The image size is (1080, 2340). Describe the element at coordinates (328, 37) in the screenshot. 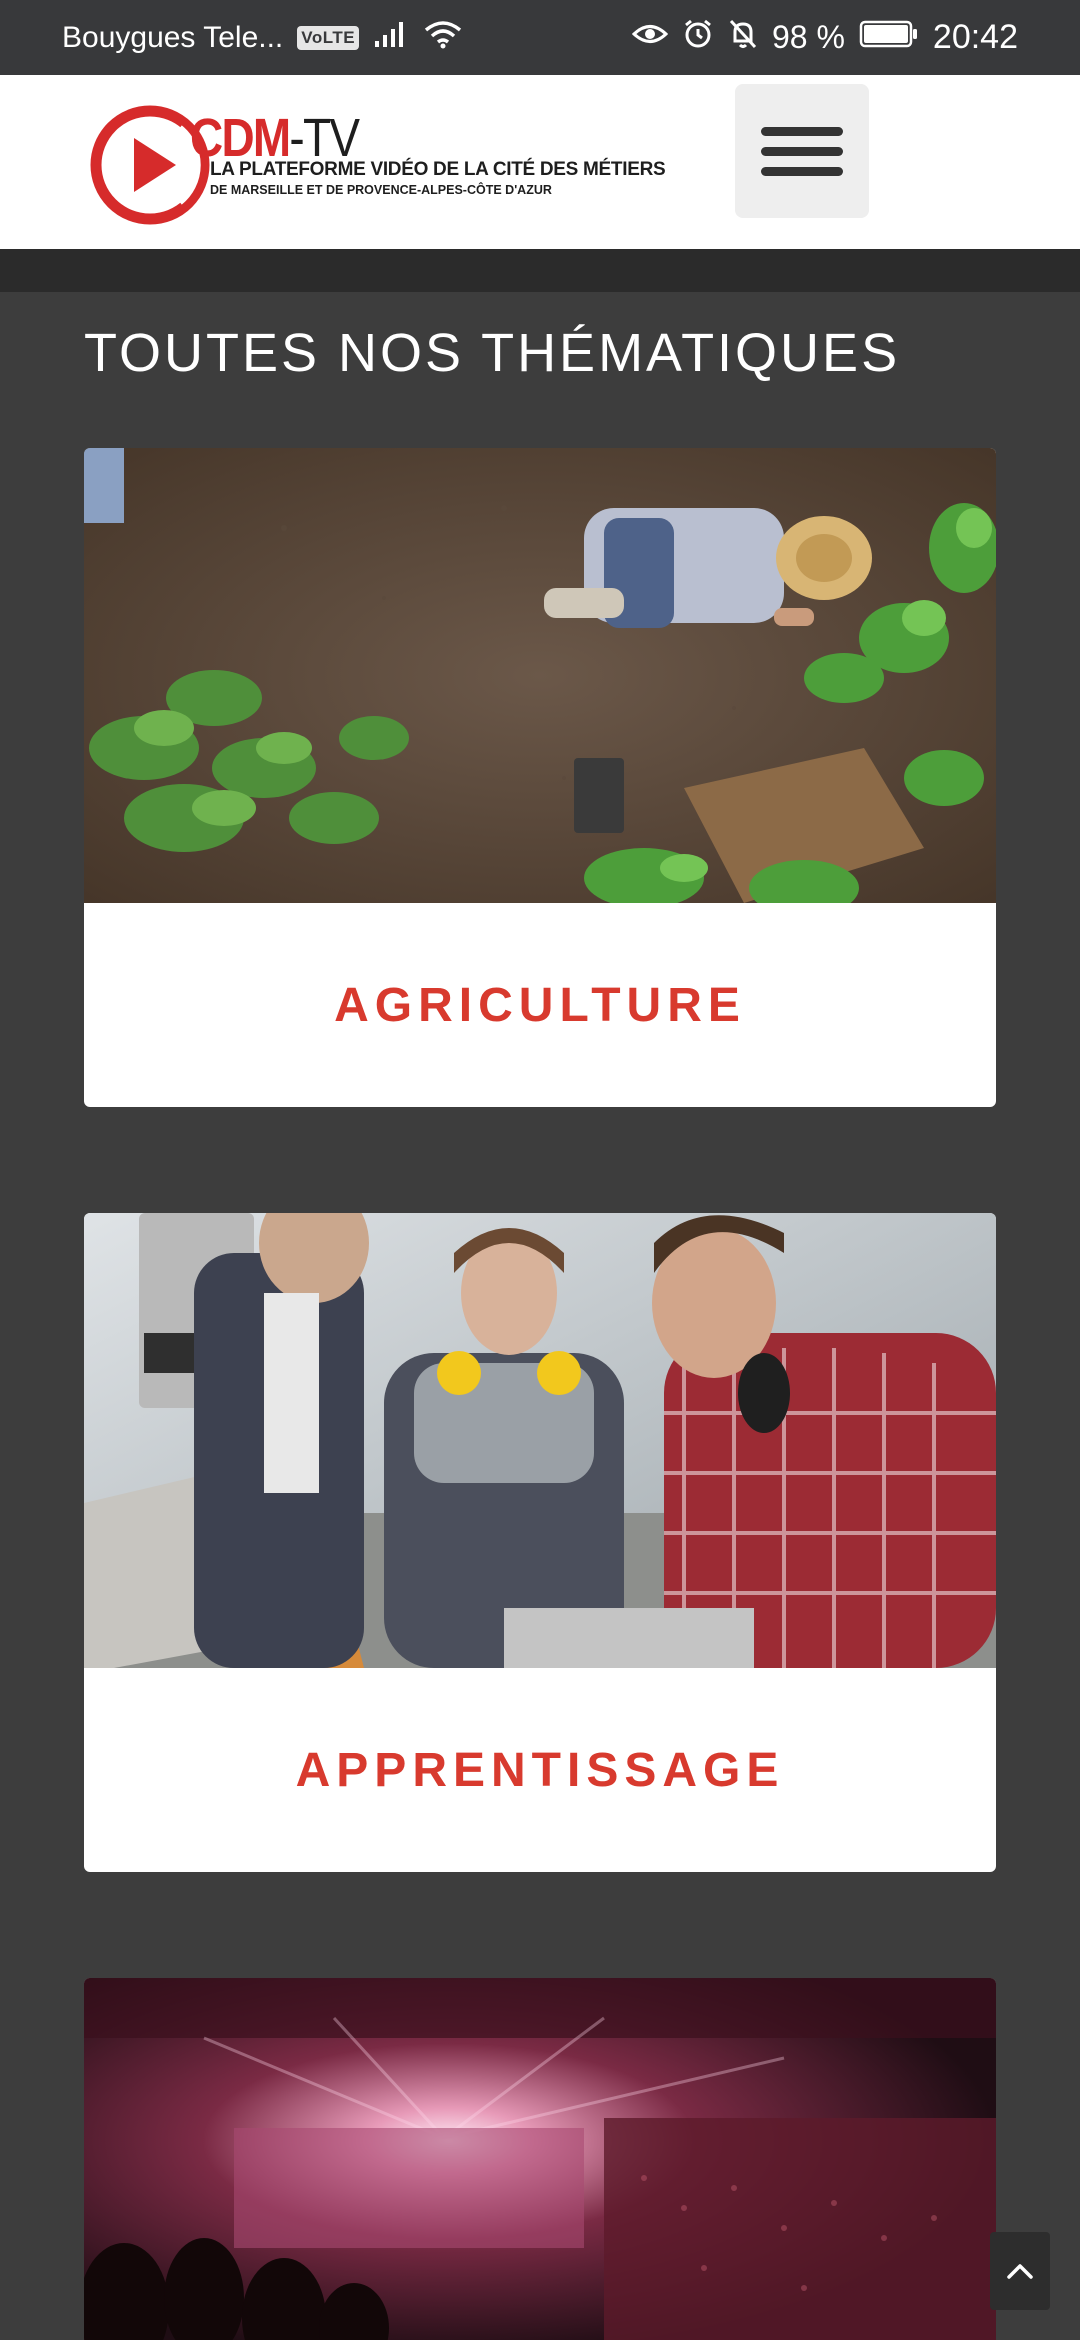

I see `volte-badge: VoLTE` at that location.